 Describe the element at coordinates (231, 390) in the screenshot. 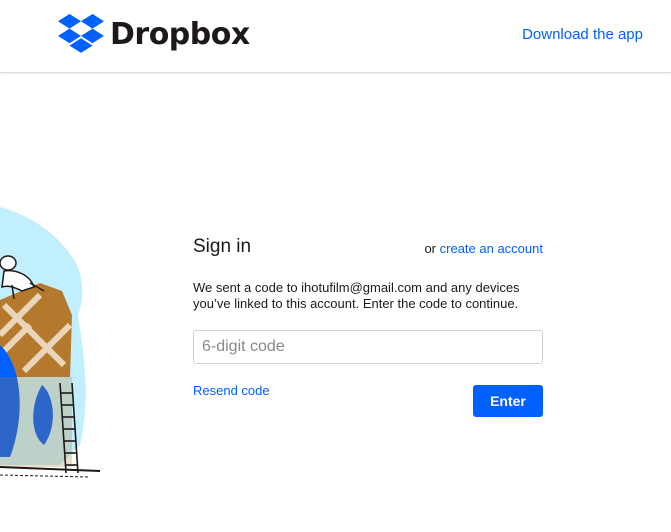

I see `resend-code-link: Resend code` at that location.